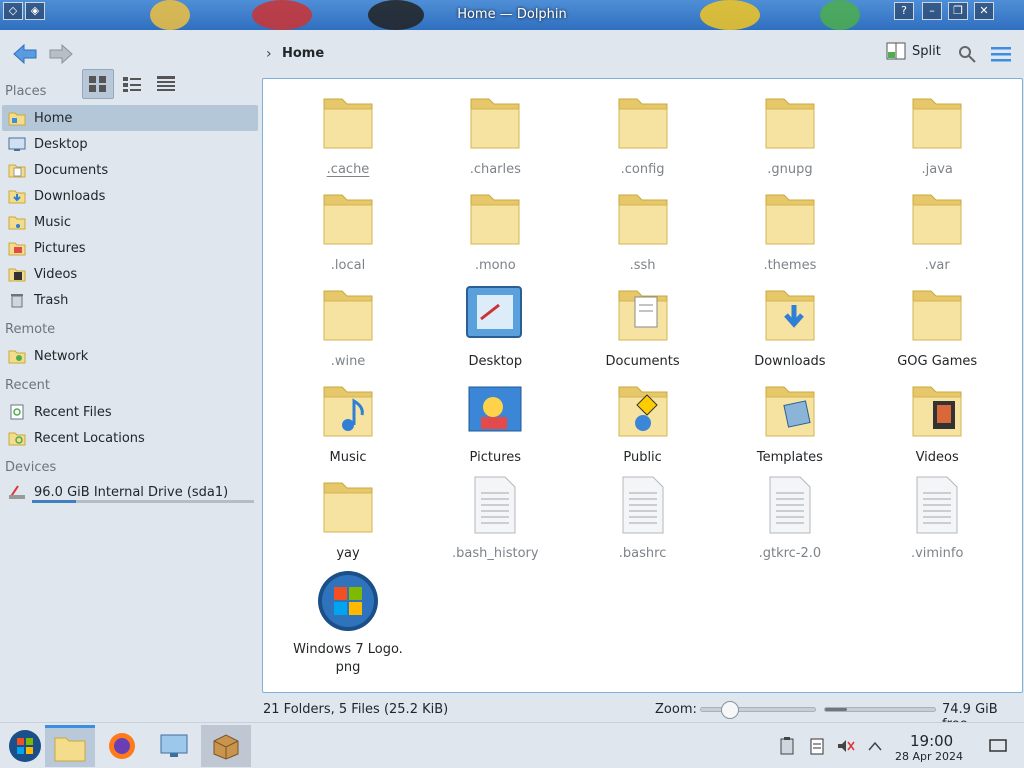  What do you see at coordinates (130, 356) in the screenshot?
I see `sidebar-item-network: Network` at bounding box center [130, 356].